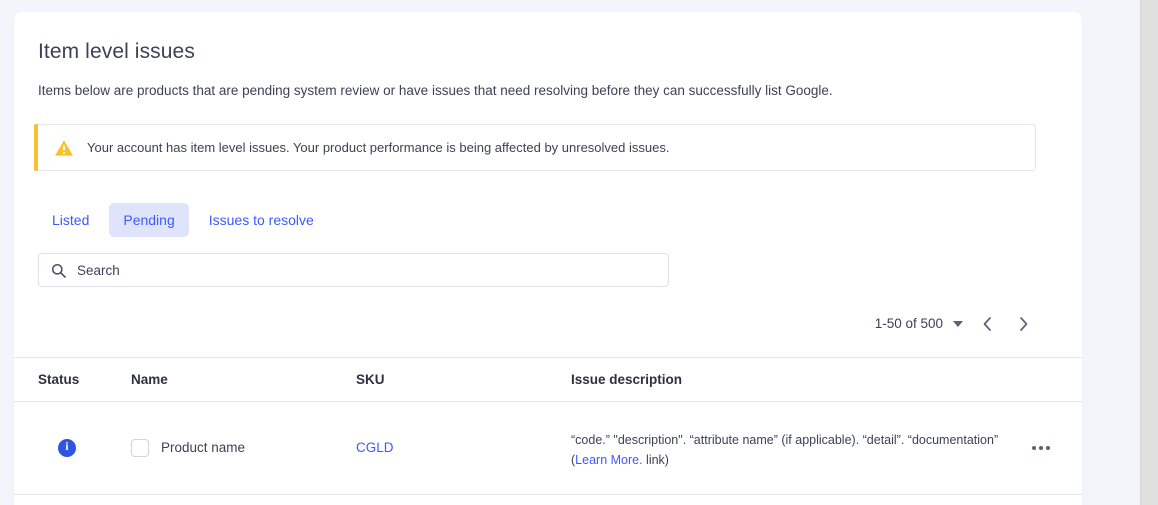 The height and width of the screenshot is (505, 1158). I want to click on more-options-icon, so click(1041, 448).